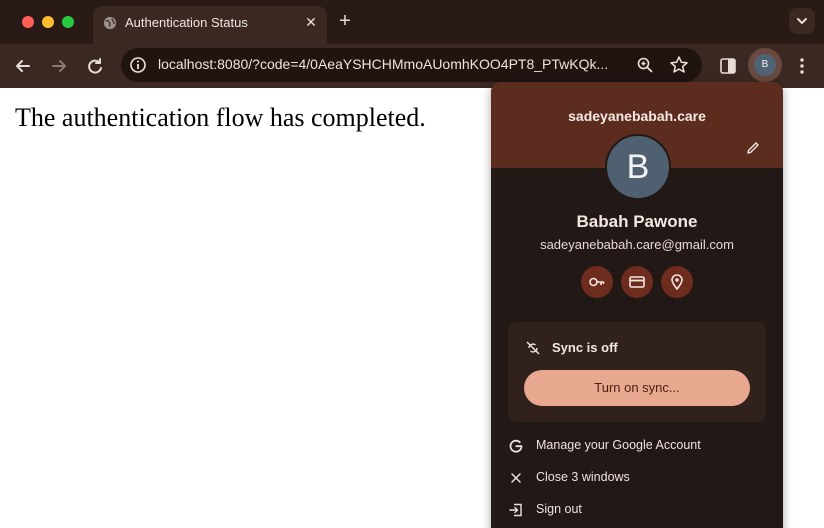  I want to click on passwords-button, so click(597, 282).